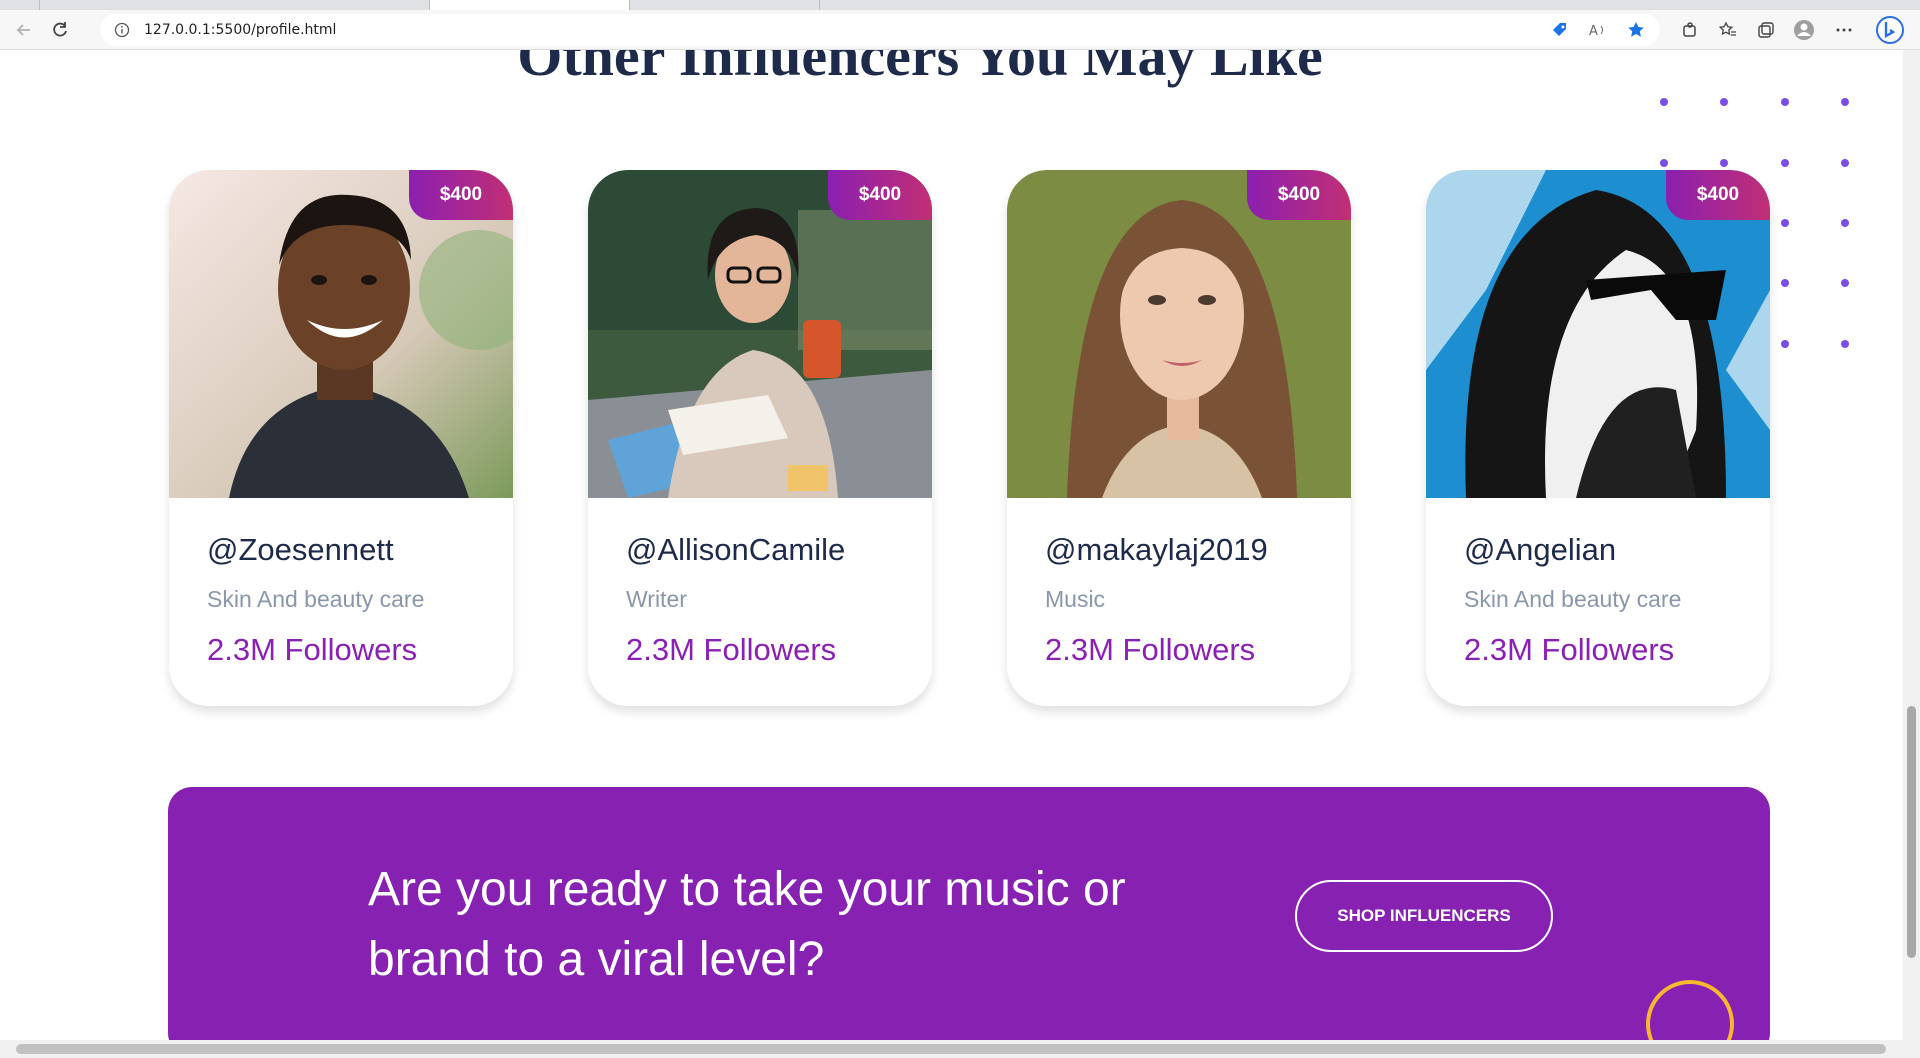  What do you see at coordinates (1540, 550) in the screenshot?
I see `influencer-handle: @Angelian` at bounding box center [1540, 550].